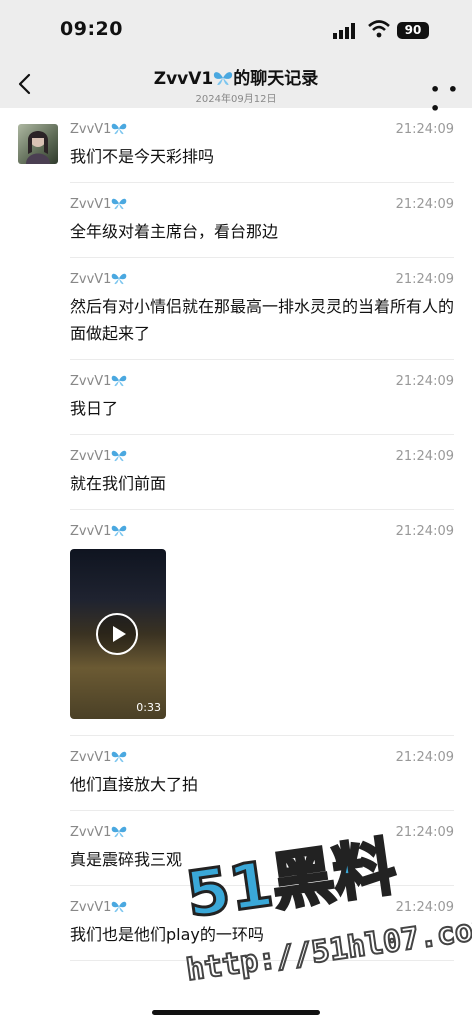  I want to click on play-icon, so click(119, 634).